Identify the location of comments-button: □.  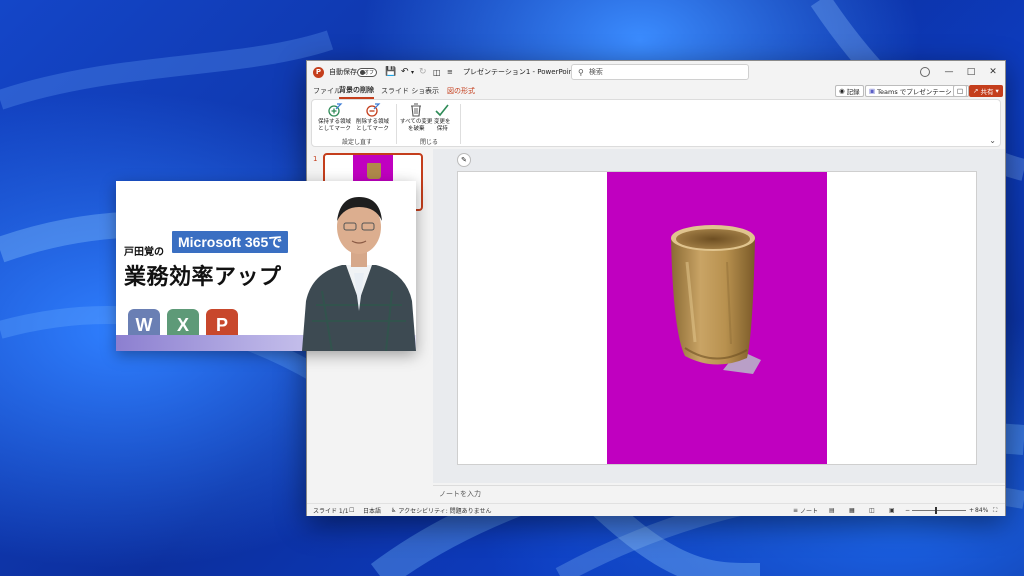
(960, 91).